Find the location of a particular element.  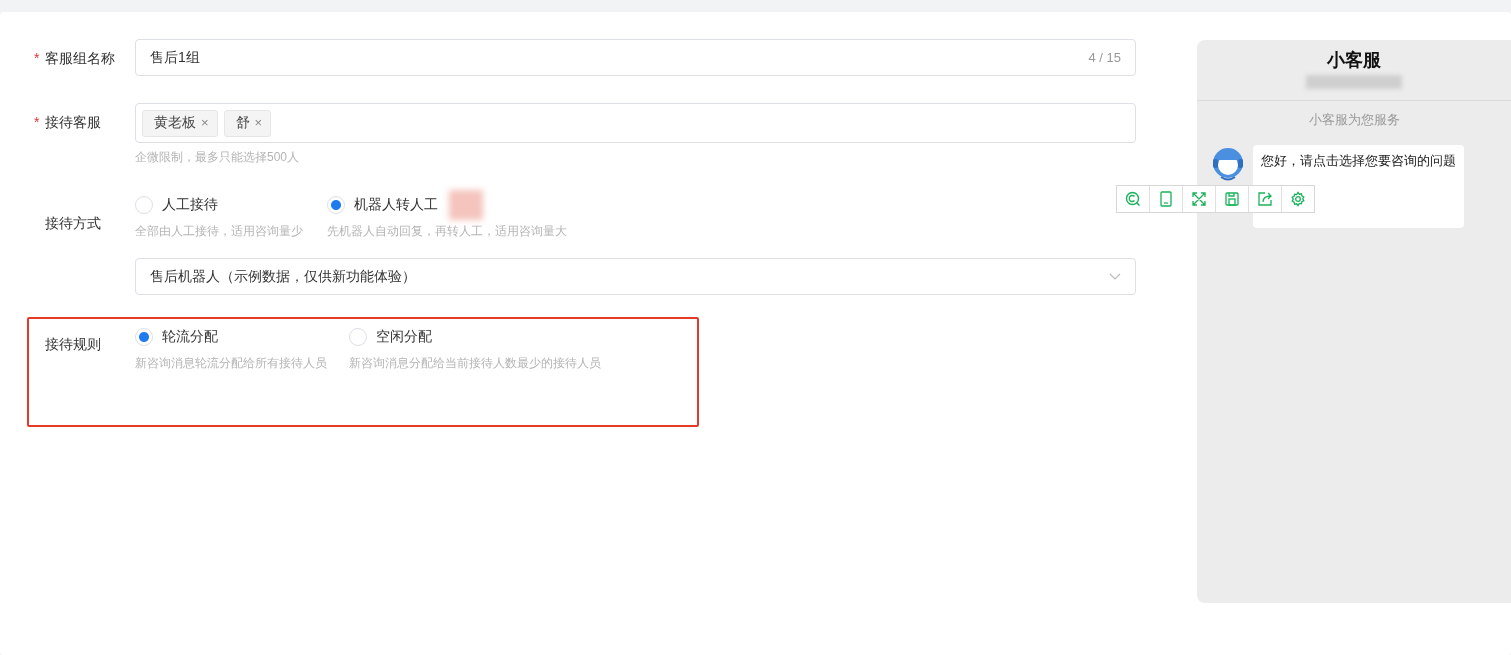

chat-message: 您好，请点击选择您要咨询的问题 is located at coordinates (1358, 161).